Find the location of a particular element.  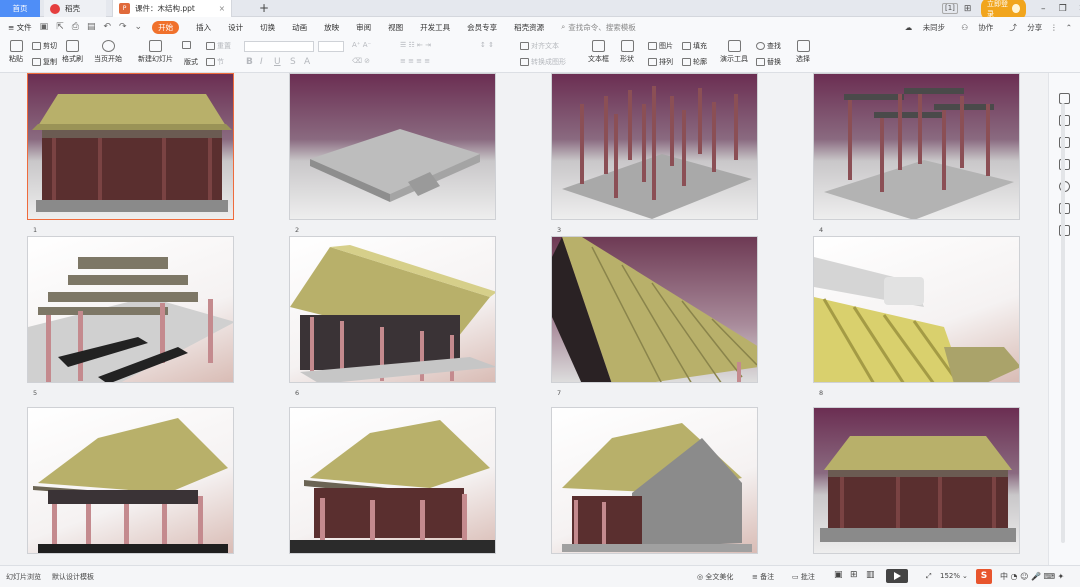

restore-button: ❐ is located at coordinates (1063, 9).